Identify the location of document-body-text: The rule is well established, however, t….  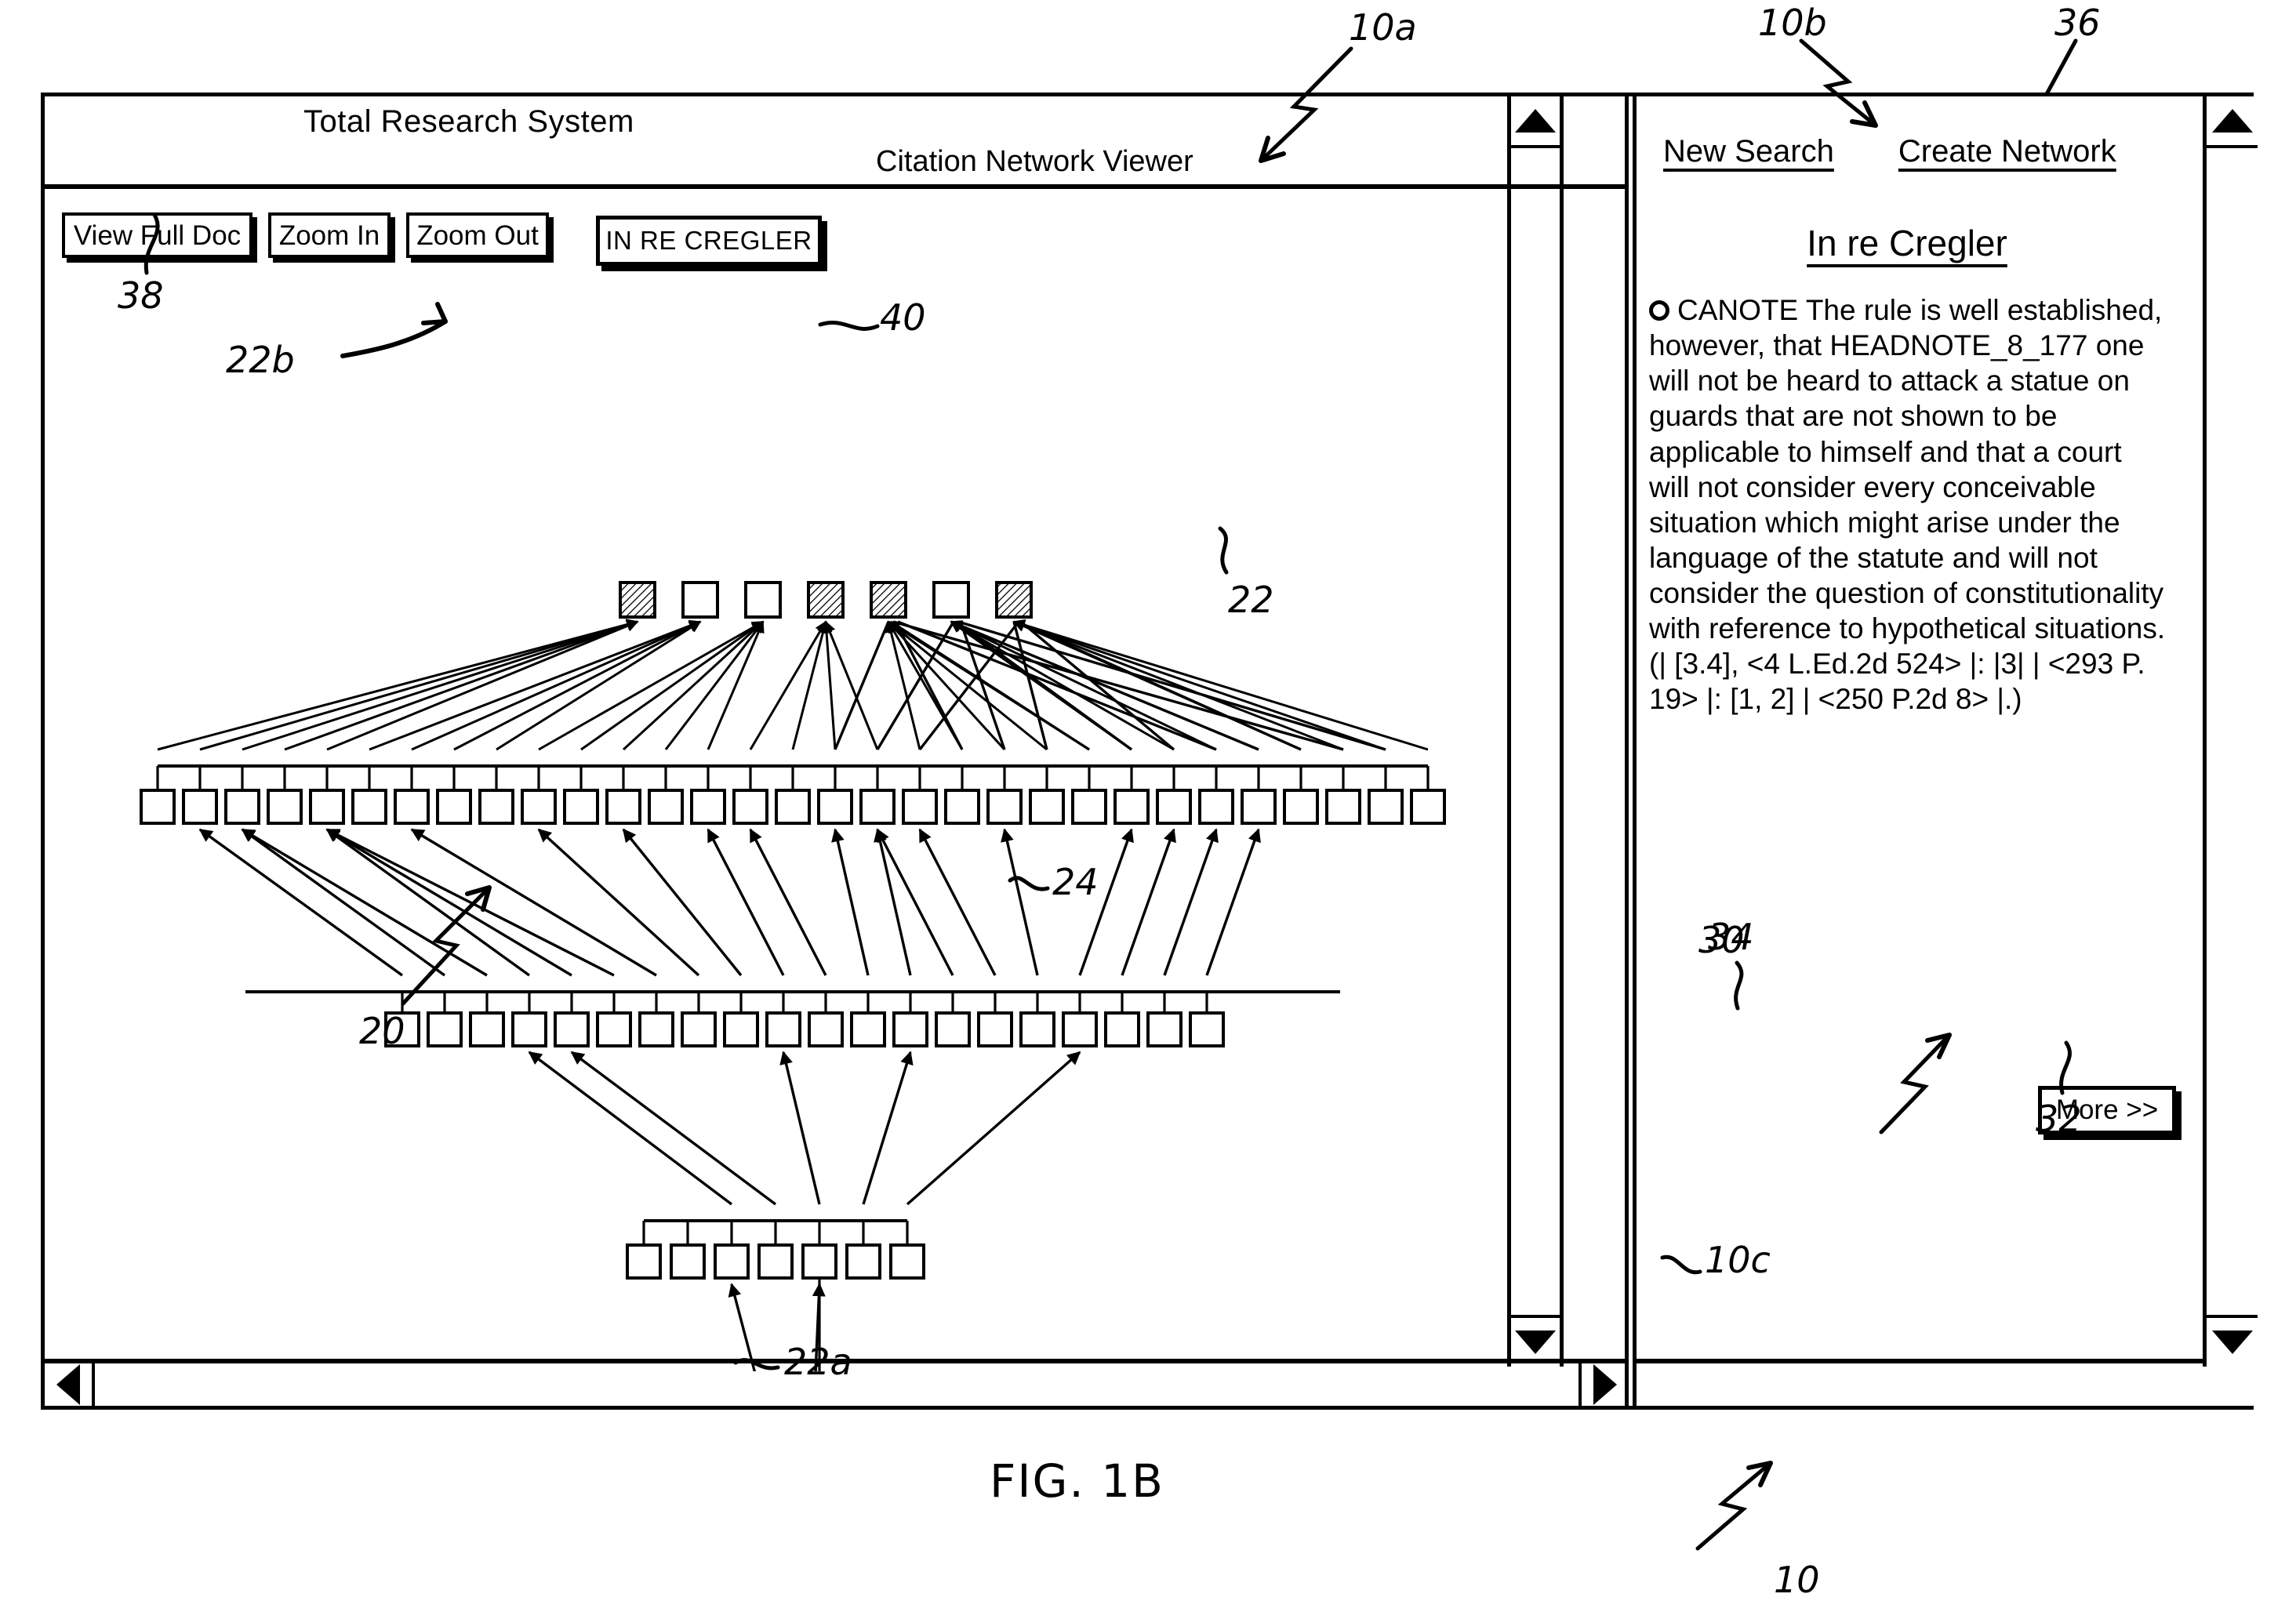
(1907, 505).